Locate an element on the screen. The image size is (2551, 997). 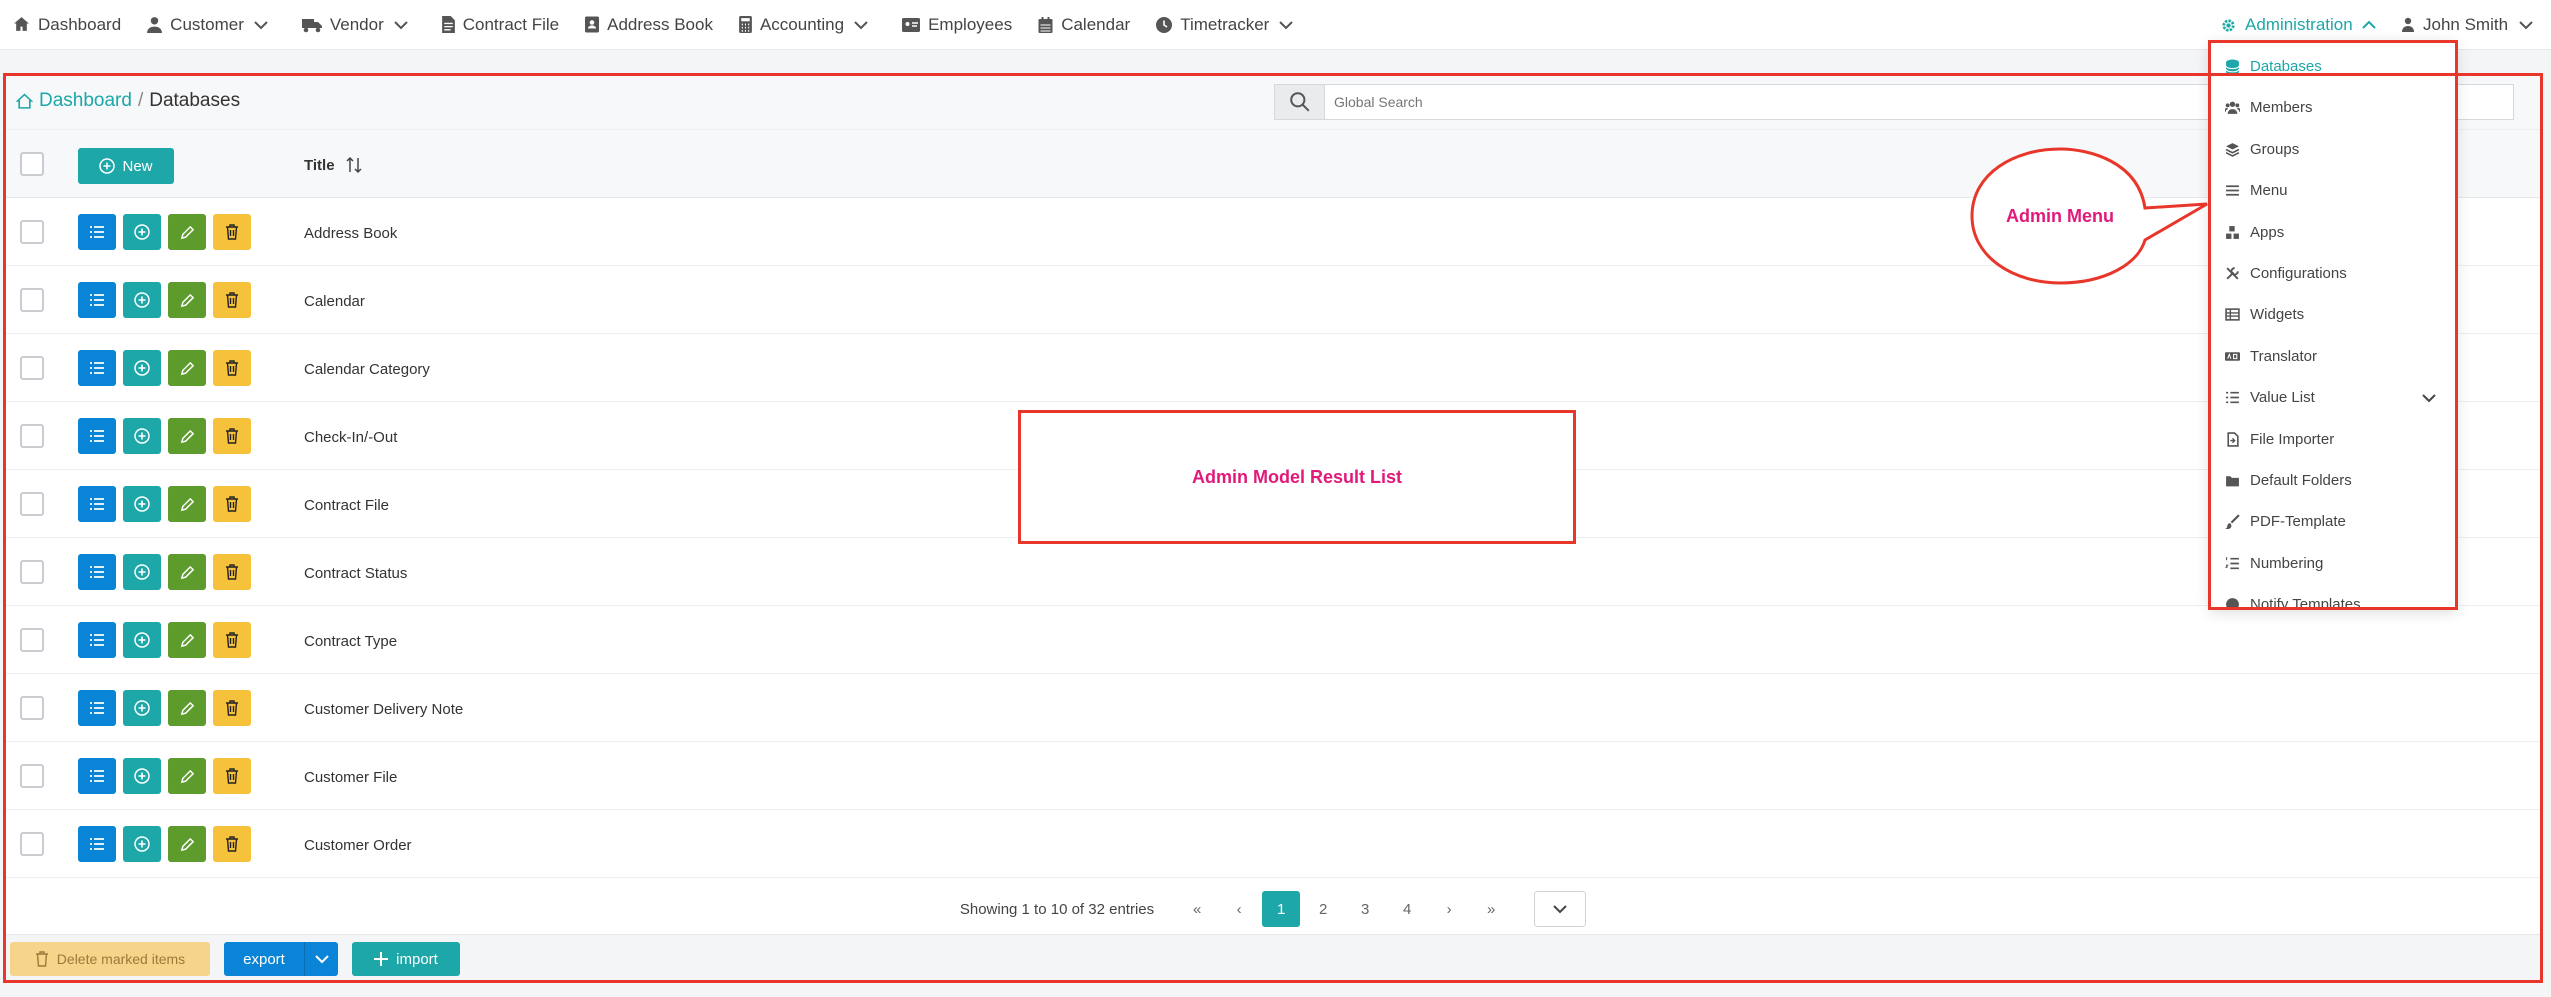
admin-menu-item-notify-templates: Notify Templates is located at coordinates (2333, 596).